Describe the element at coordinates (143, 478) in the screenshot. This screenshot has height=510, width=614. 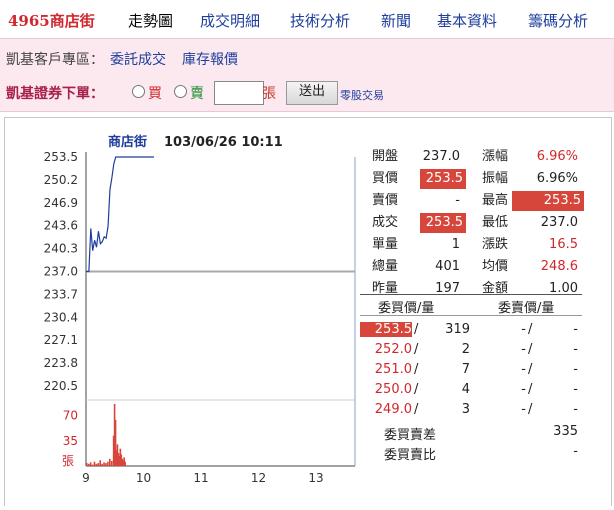
I see `time-tick-label: 10` at that location.